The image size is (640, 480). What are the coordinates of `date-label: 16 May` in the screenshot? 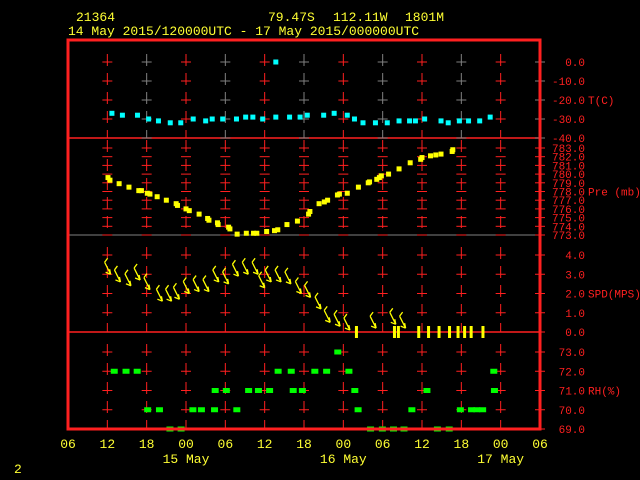 It's located at (343, 459).